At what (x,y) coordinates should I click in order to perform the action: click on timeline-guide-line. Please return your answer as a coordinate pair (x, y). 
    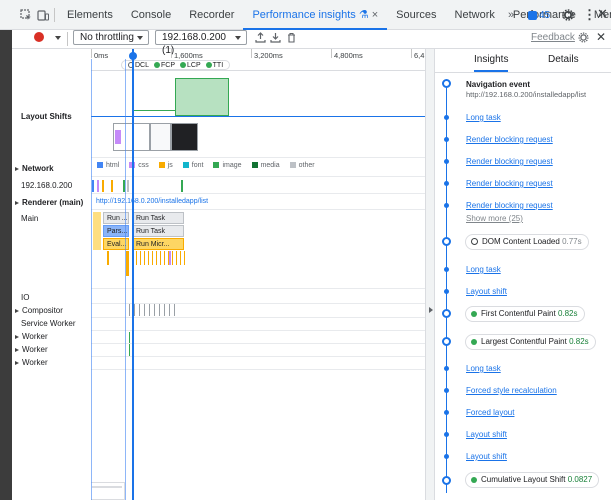
    Looking at the image, I should click on (125, 279).